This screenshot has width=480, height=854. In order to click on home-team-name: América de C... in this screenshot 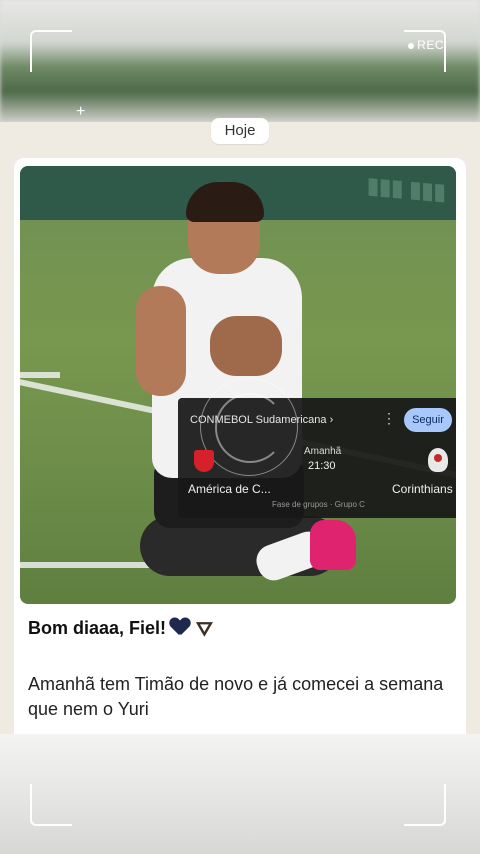, I will do `click(229, 489)`.